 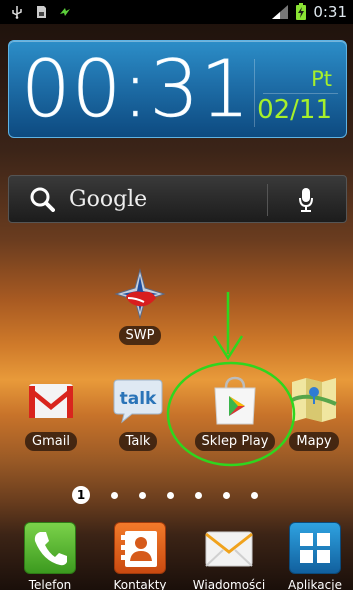 What do you see at coordinates (140, 548) in the screenshot?
I see `contacts-icon` at bounding box center [140, 548].